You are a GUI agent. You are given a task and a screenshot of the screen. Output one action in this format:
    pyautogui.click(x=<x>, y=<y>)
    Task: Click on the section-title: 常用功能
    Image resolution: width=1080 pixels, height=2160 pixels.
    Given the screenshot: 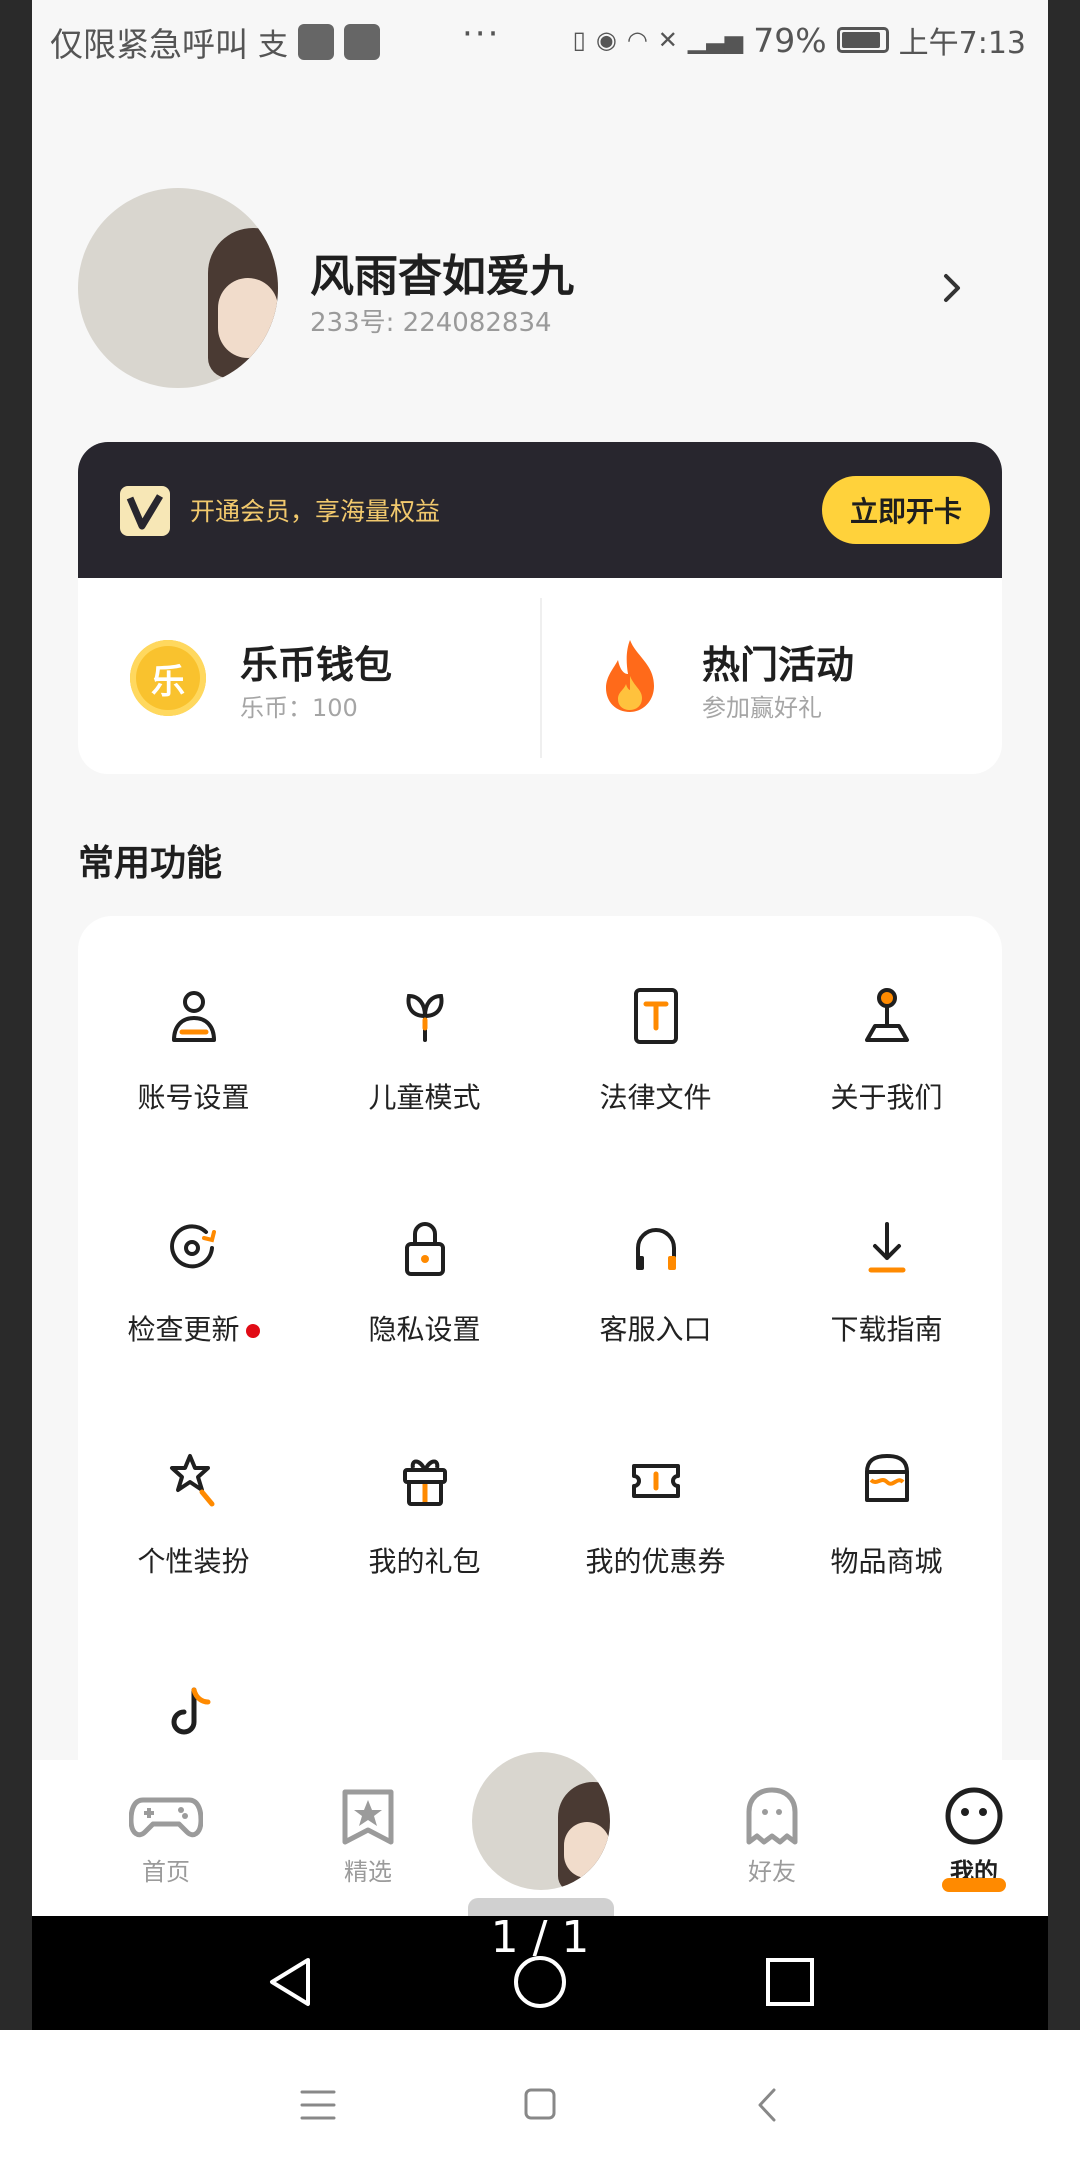 What is the action you would take?
    pyautogui.click(x=150, y=863)
    